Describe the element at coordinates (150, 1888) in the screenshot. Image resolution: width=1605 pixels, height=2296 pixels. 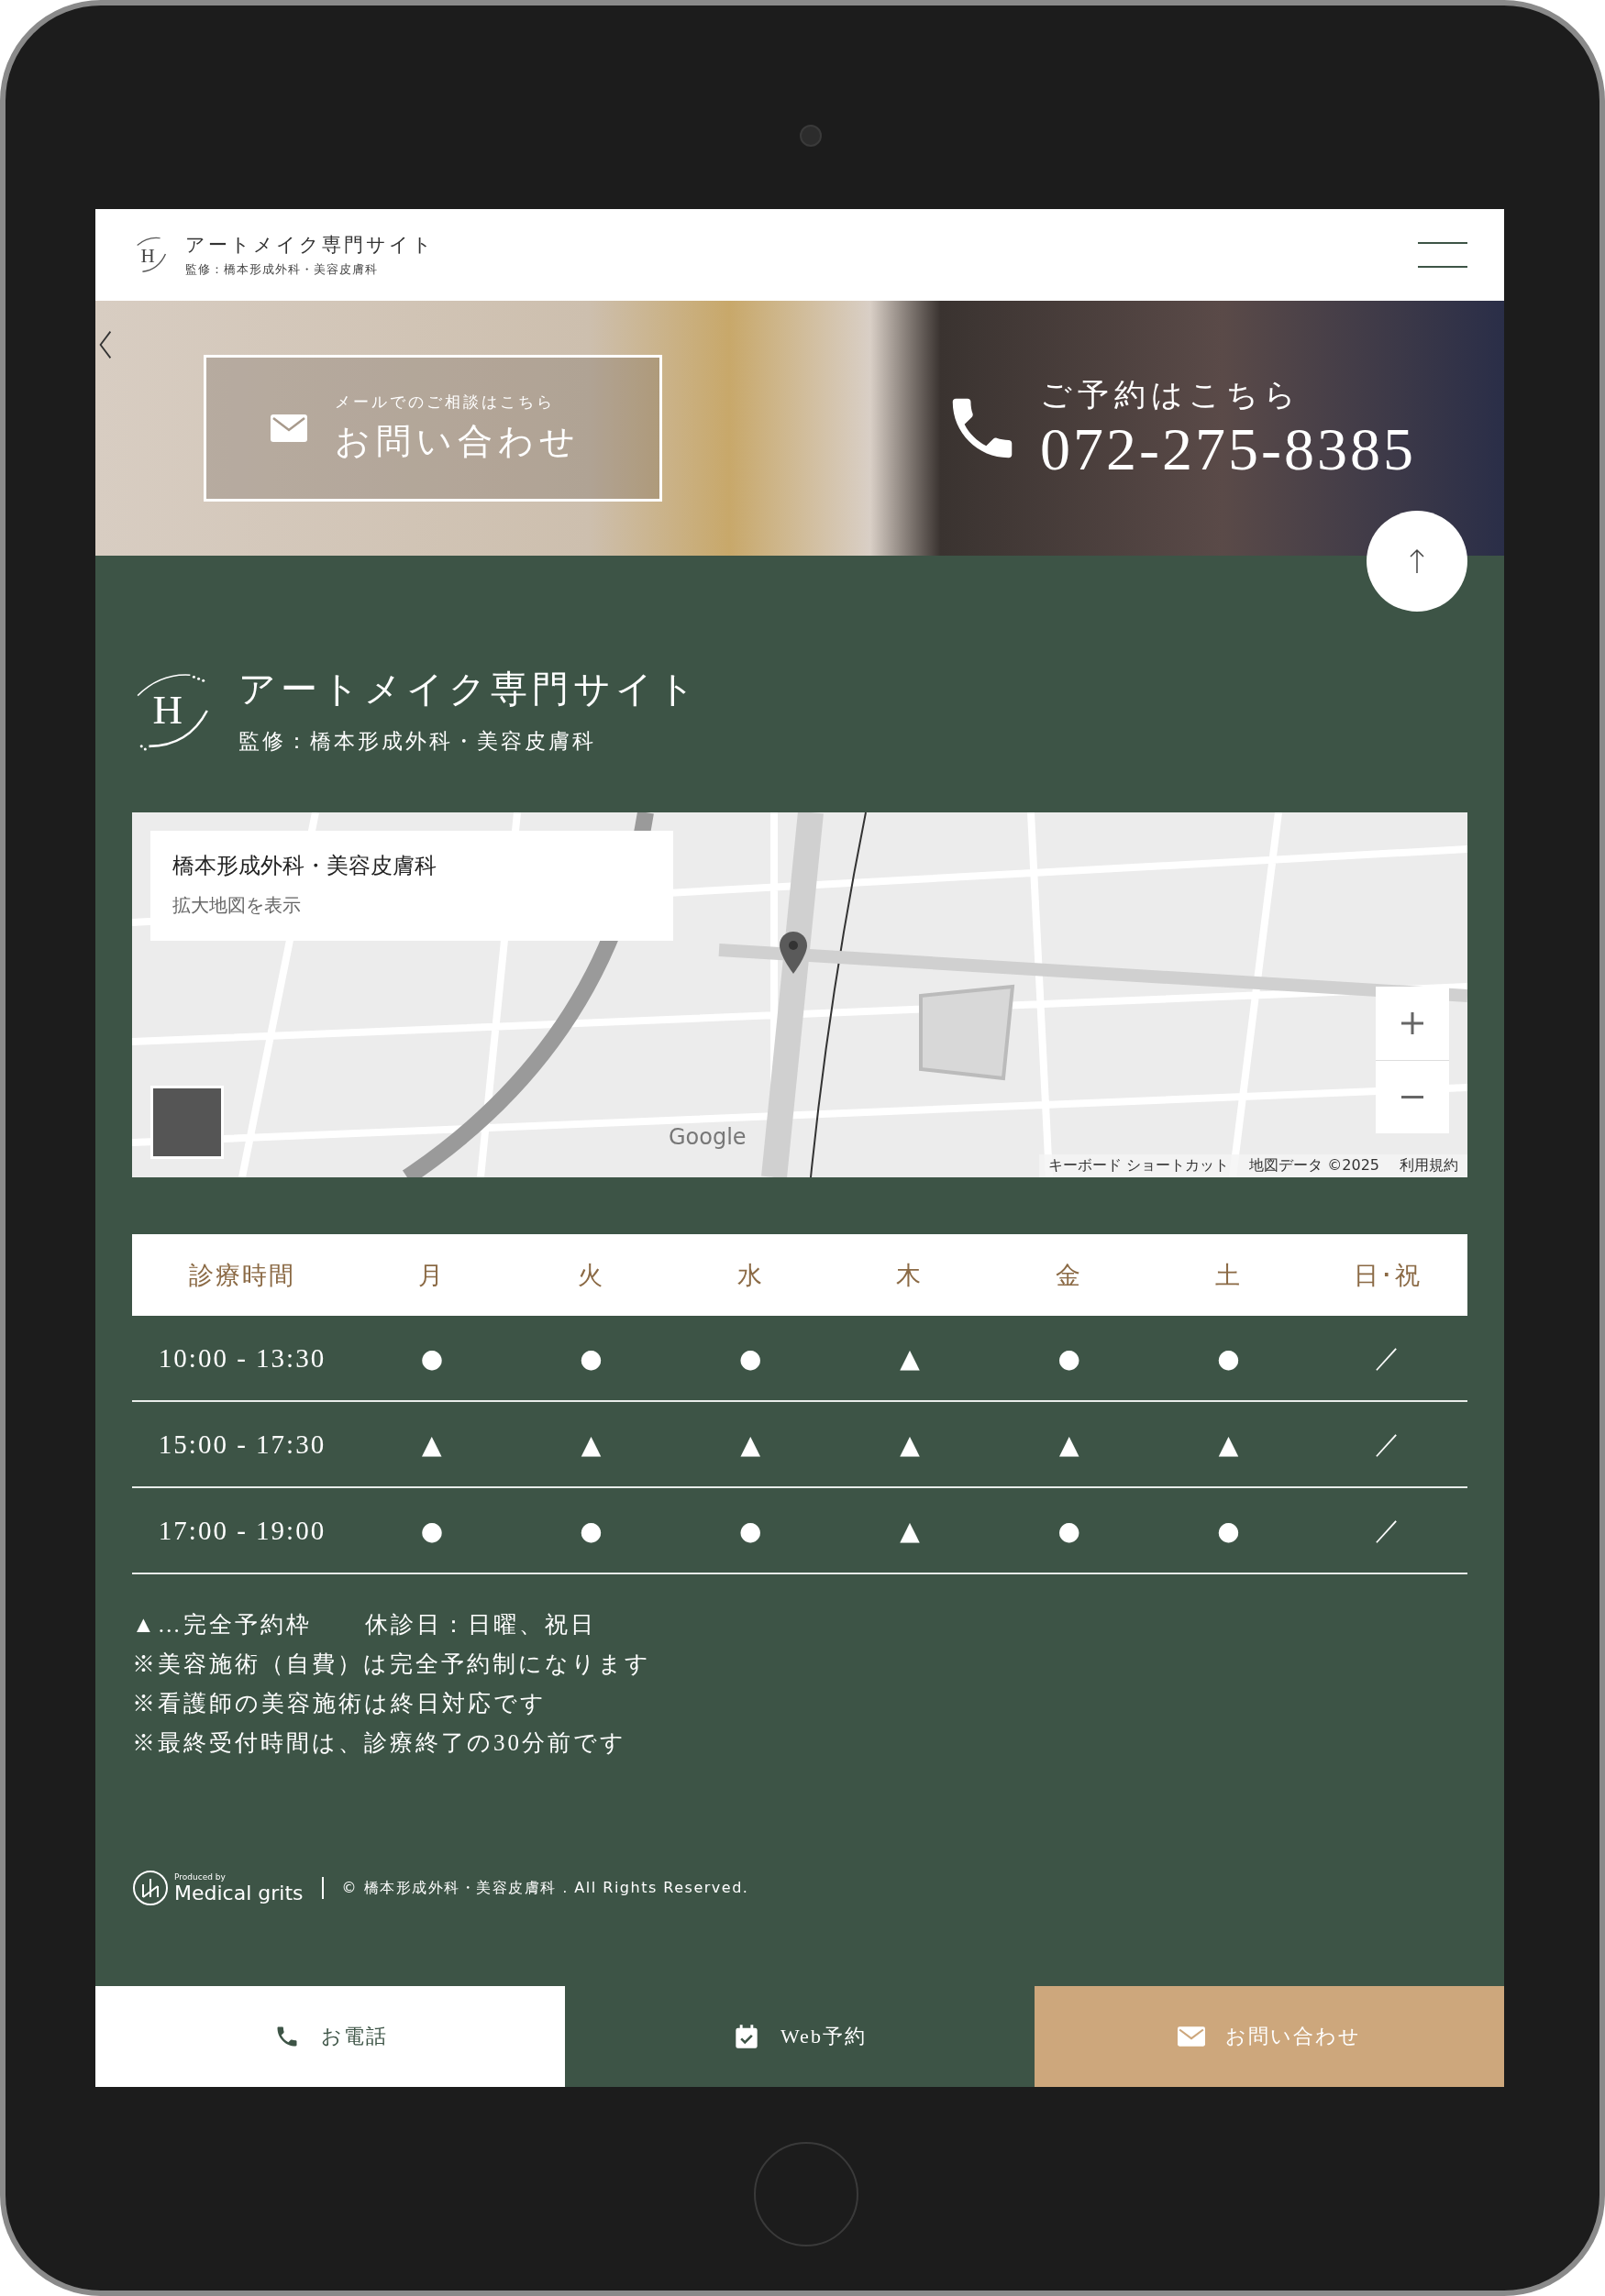
I see `medical-grits-logo-icon` at that location.